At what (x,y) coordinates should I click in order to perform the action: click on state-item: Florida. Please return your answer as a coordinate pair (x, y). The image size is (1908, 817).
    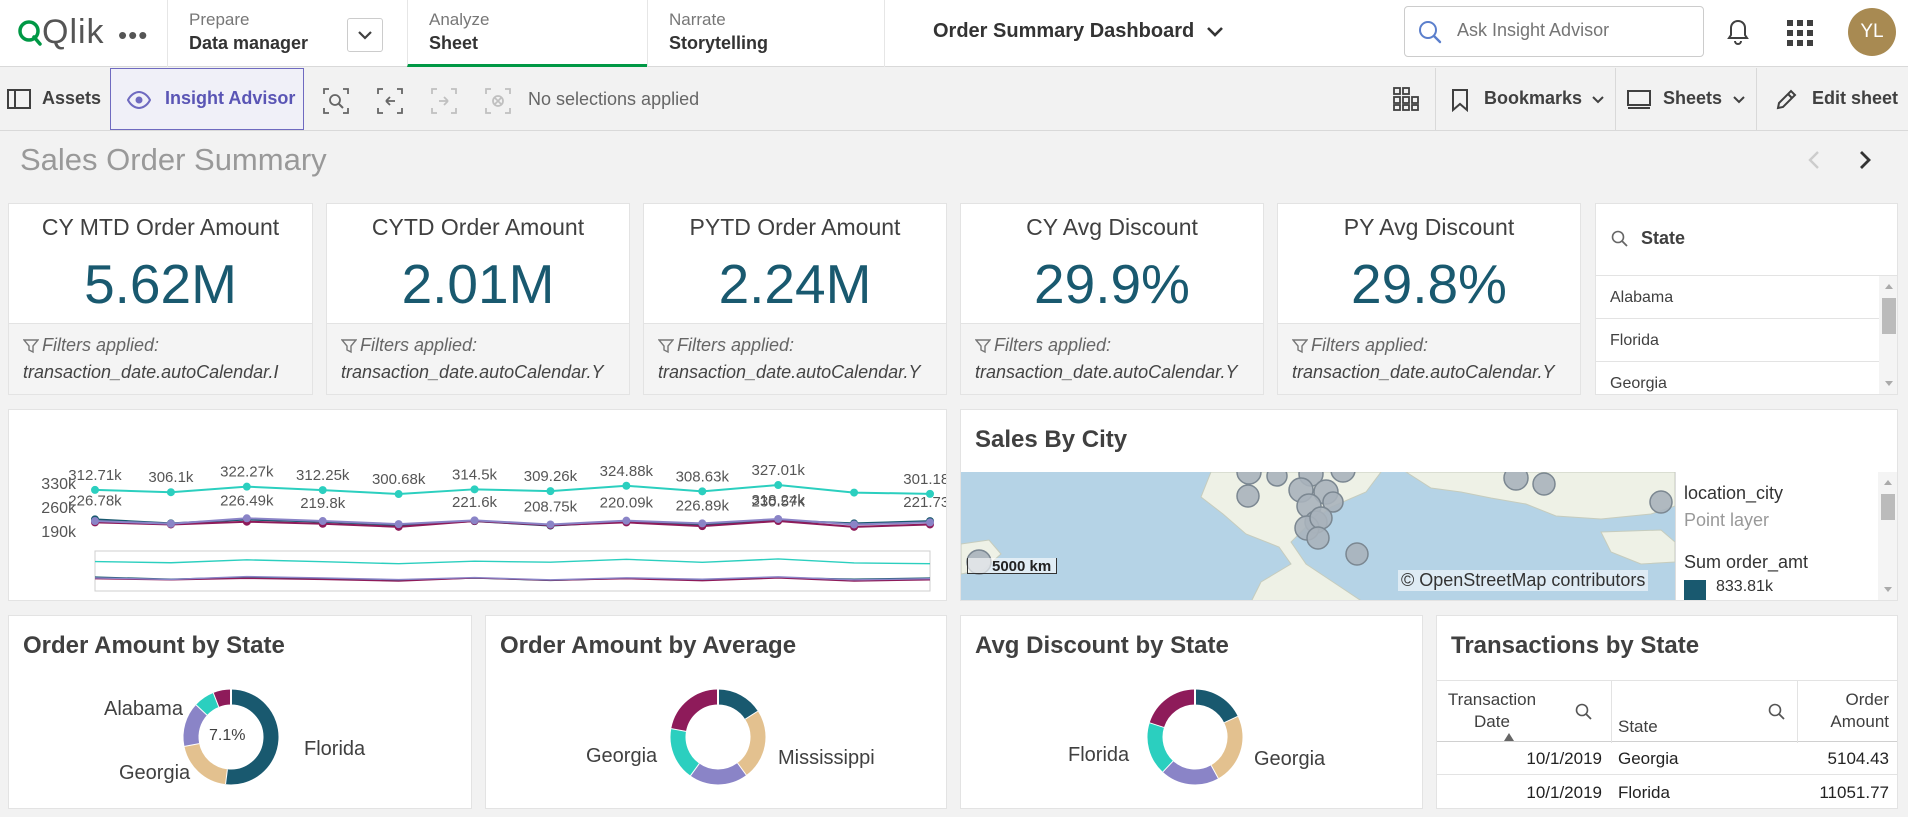
    Looking at the image, I should click on (1737, 340).